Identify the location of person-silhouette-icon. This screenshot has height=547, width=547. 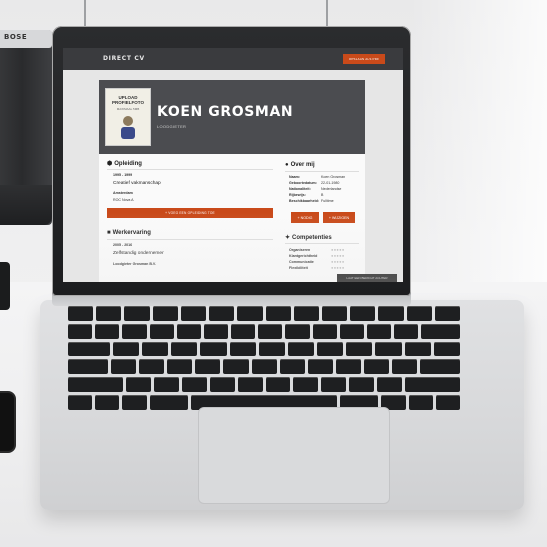
(128, 127).